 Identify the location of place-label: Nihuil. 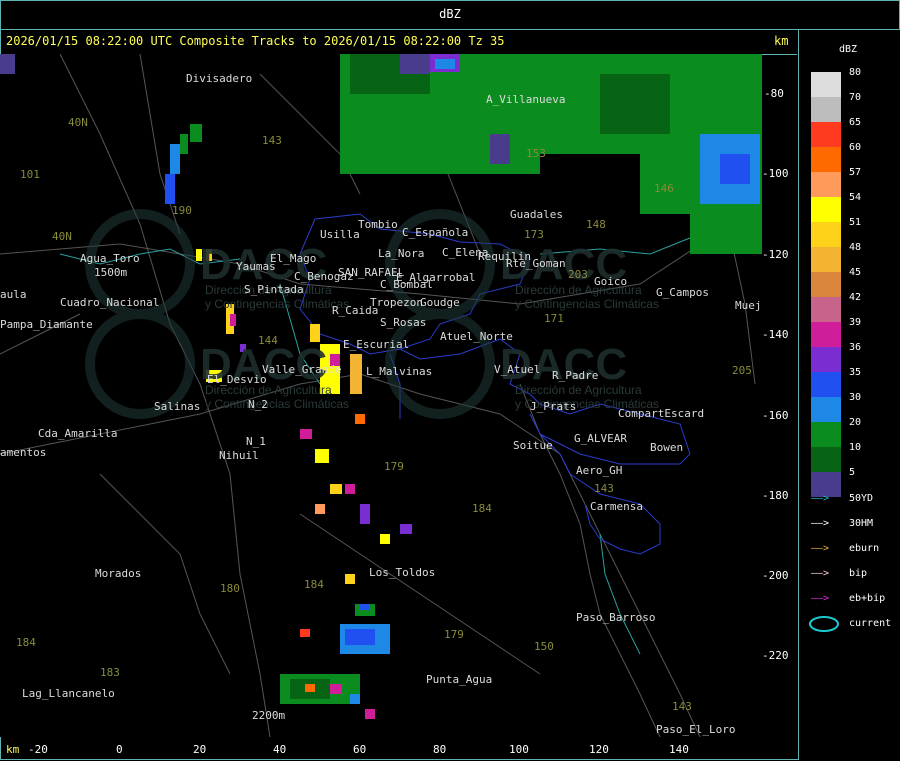
(239, 455).